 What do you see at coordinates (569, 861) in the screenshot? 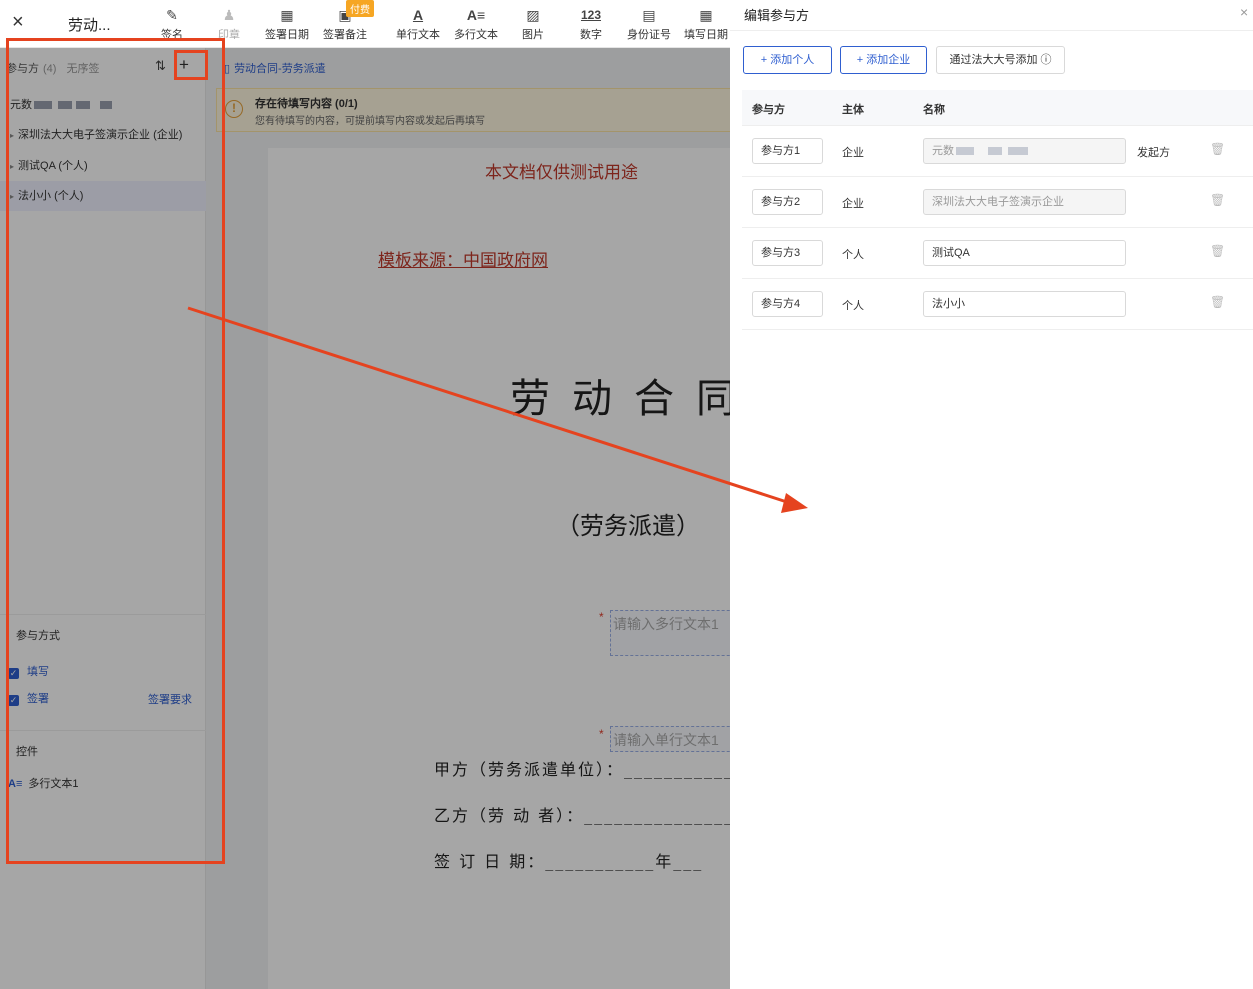
I see `sign-date-line: 签 订 日 期：___________年___` at bounding box center [569, 861].